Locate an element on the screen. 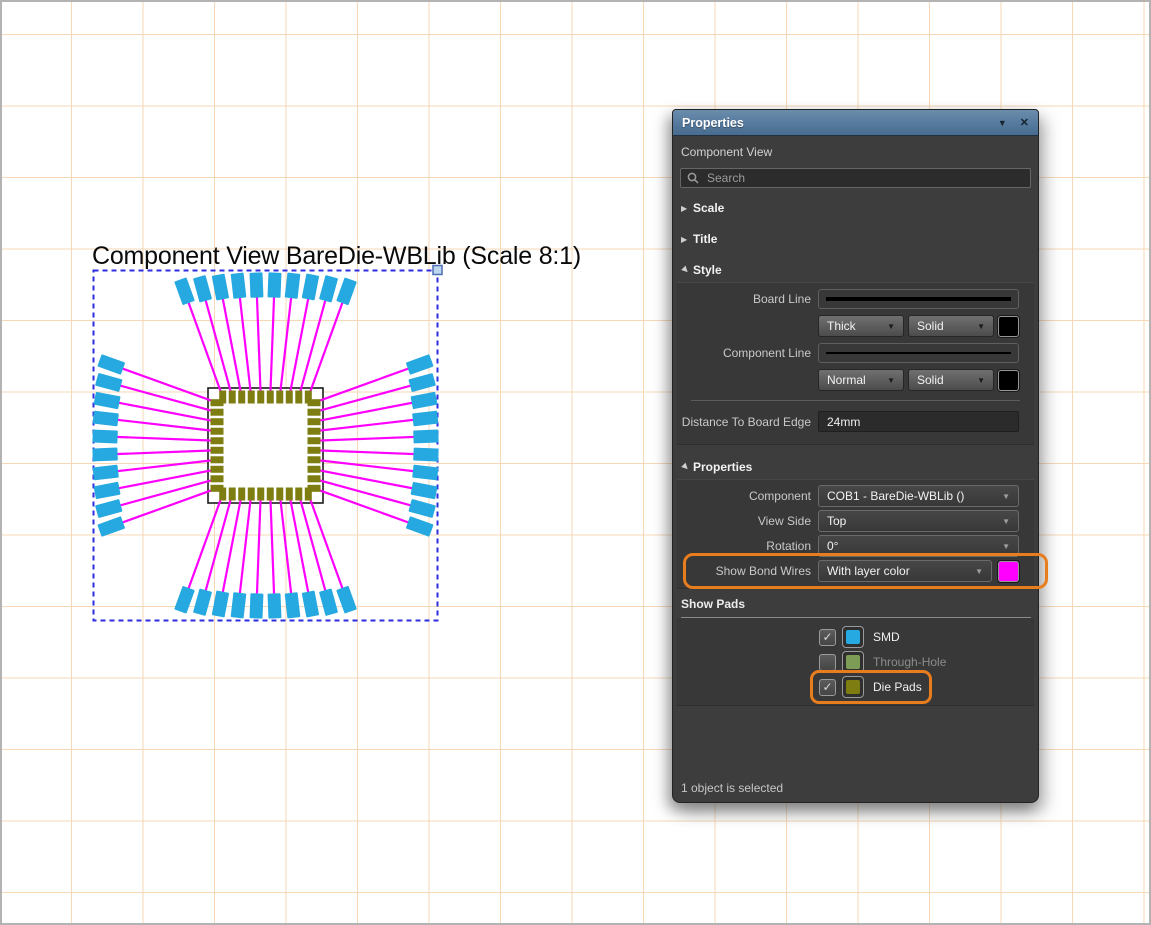 Image resolution: width=1151 pixels, height=925 pixels. dropdown-value: With layer color is located at coordinates (868, 571).